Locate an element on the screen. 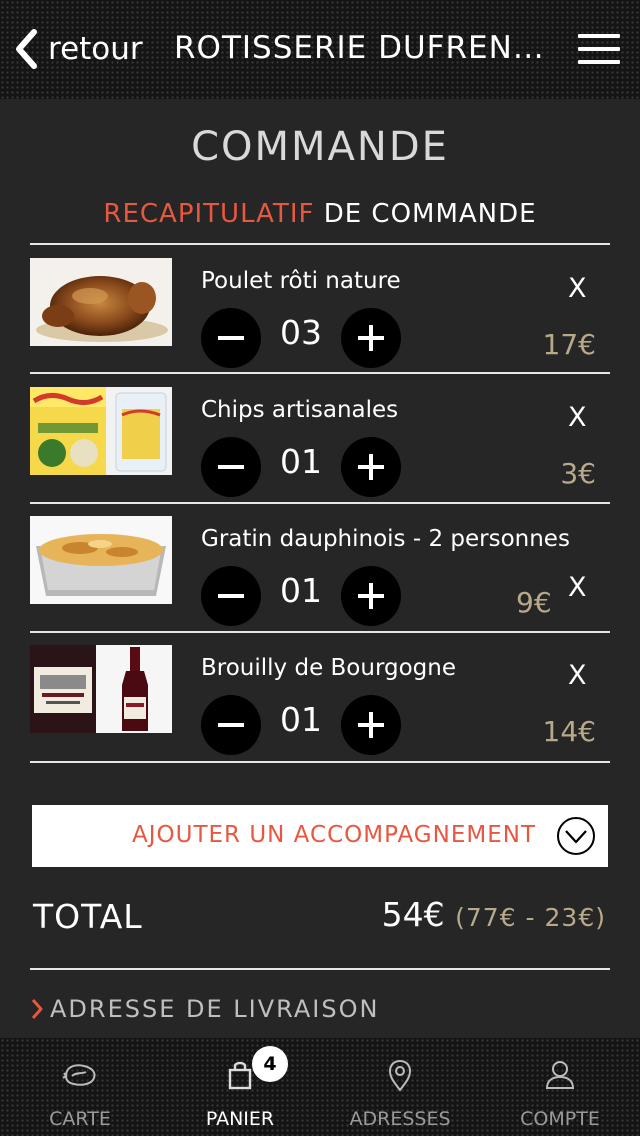  tab-label: CARTE is located at coordinates (80, 1119).